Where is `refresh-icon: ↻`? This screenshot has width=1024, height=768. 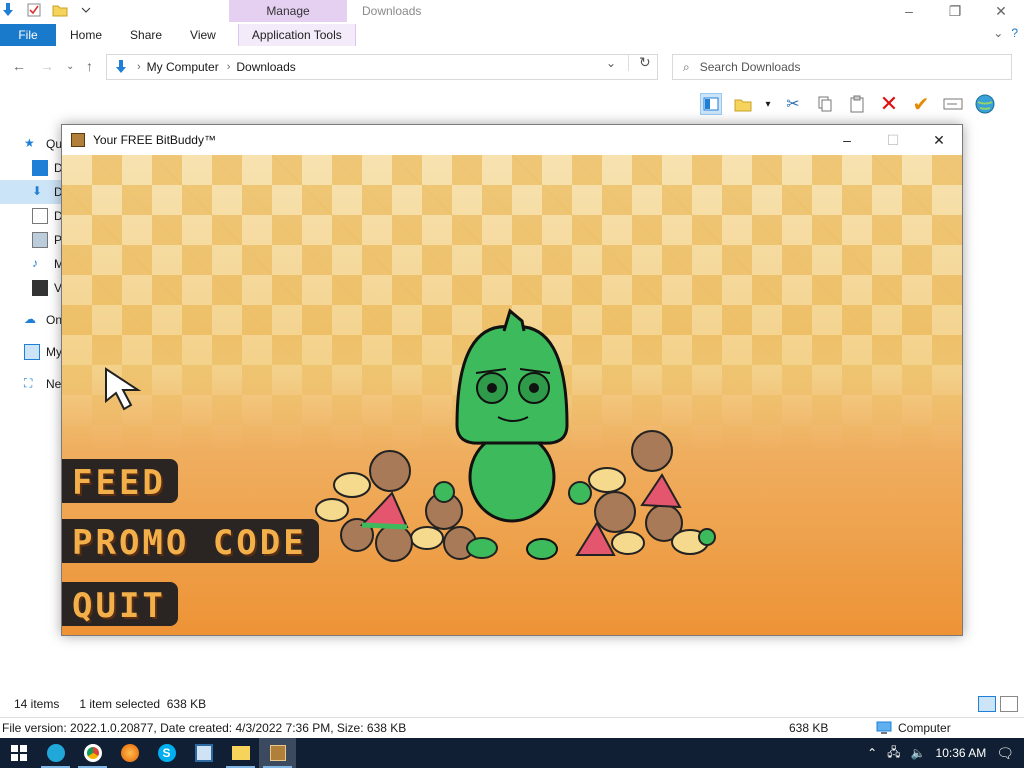
refresh-icon: ↻ is located at coordinates (639, 62).